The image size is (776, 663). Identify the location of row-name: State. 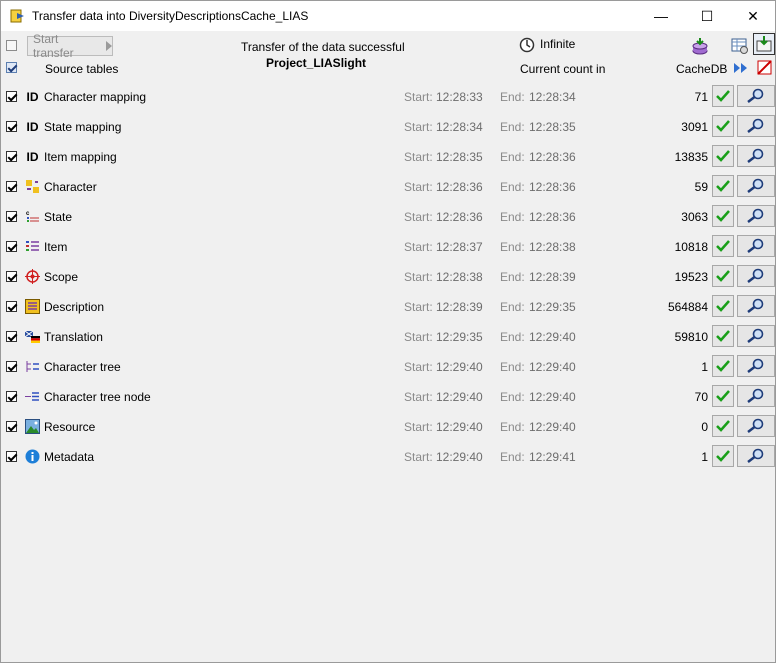
(58, 217).